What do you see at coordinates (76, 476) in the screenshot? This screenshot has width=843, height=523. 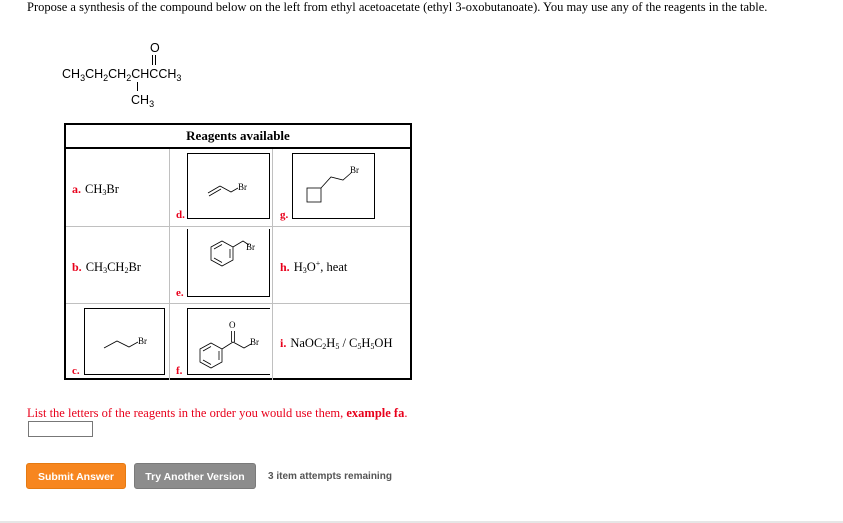 I see `submit-answer-button: Submit Answer` at bounding box center [76, 476].